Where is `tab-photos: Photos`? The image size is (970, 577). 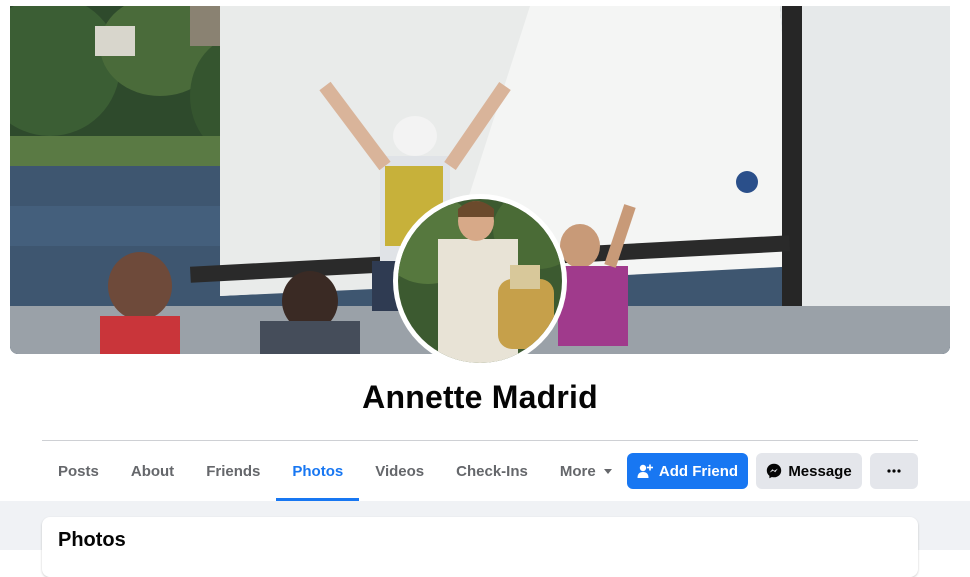
tab-photos: Photos is located at coordinates (318, 471).